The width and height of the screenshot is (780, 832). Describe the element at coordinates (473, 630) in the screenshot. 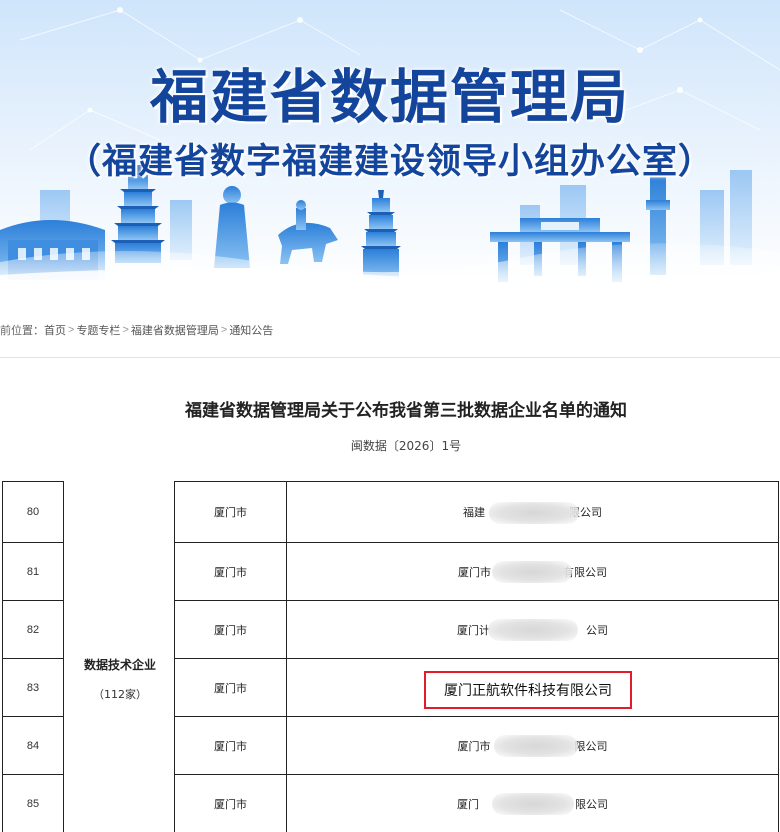

I see `company-name-visible-start: 厦门计` at that location.